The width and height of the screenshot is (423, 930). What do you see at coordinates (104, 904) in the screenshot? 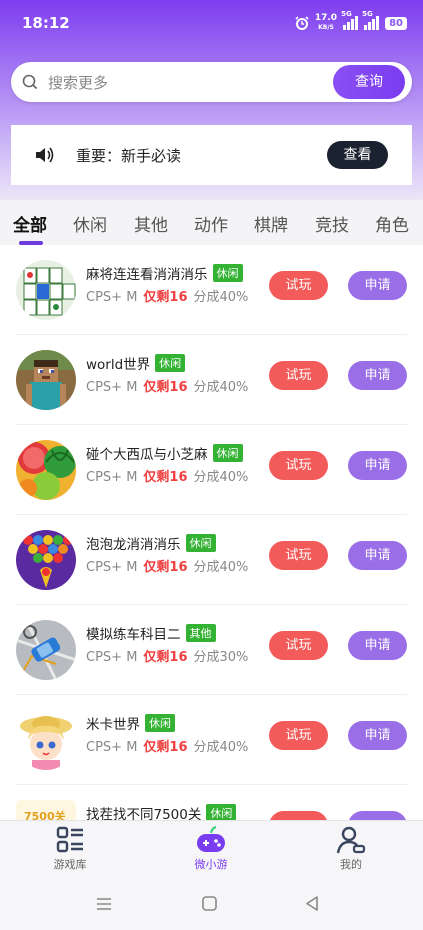
I see `menu-icon` at bounding box center [104, 904].